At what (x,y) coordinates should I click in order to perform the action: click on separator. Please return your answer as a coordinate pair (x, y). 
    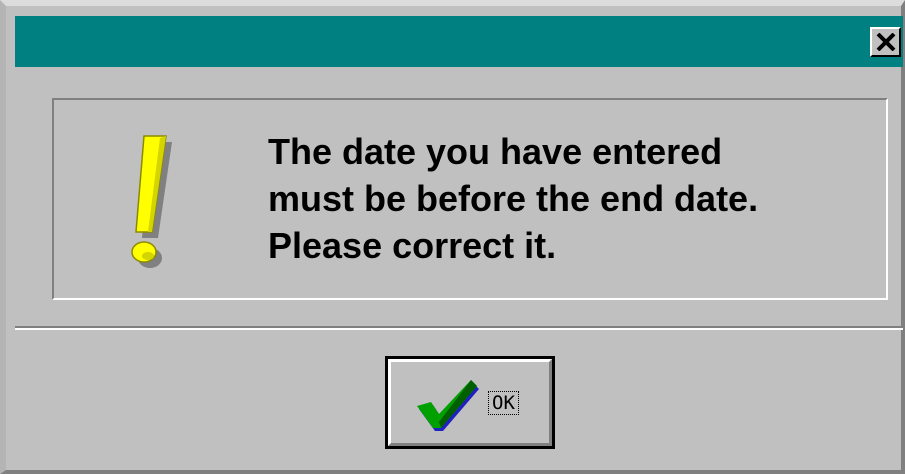
    Looking at the image, I should click on (459, 328).